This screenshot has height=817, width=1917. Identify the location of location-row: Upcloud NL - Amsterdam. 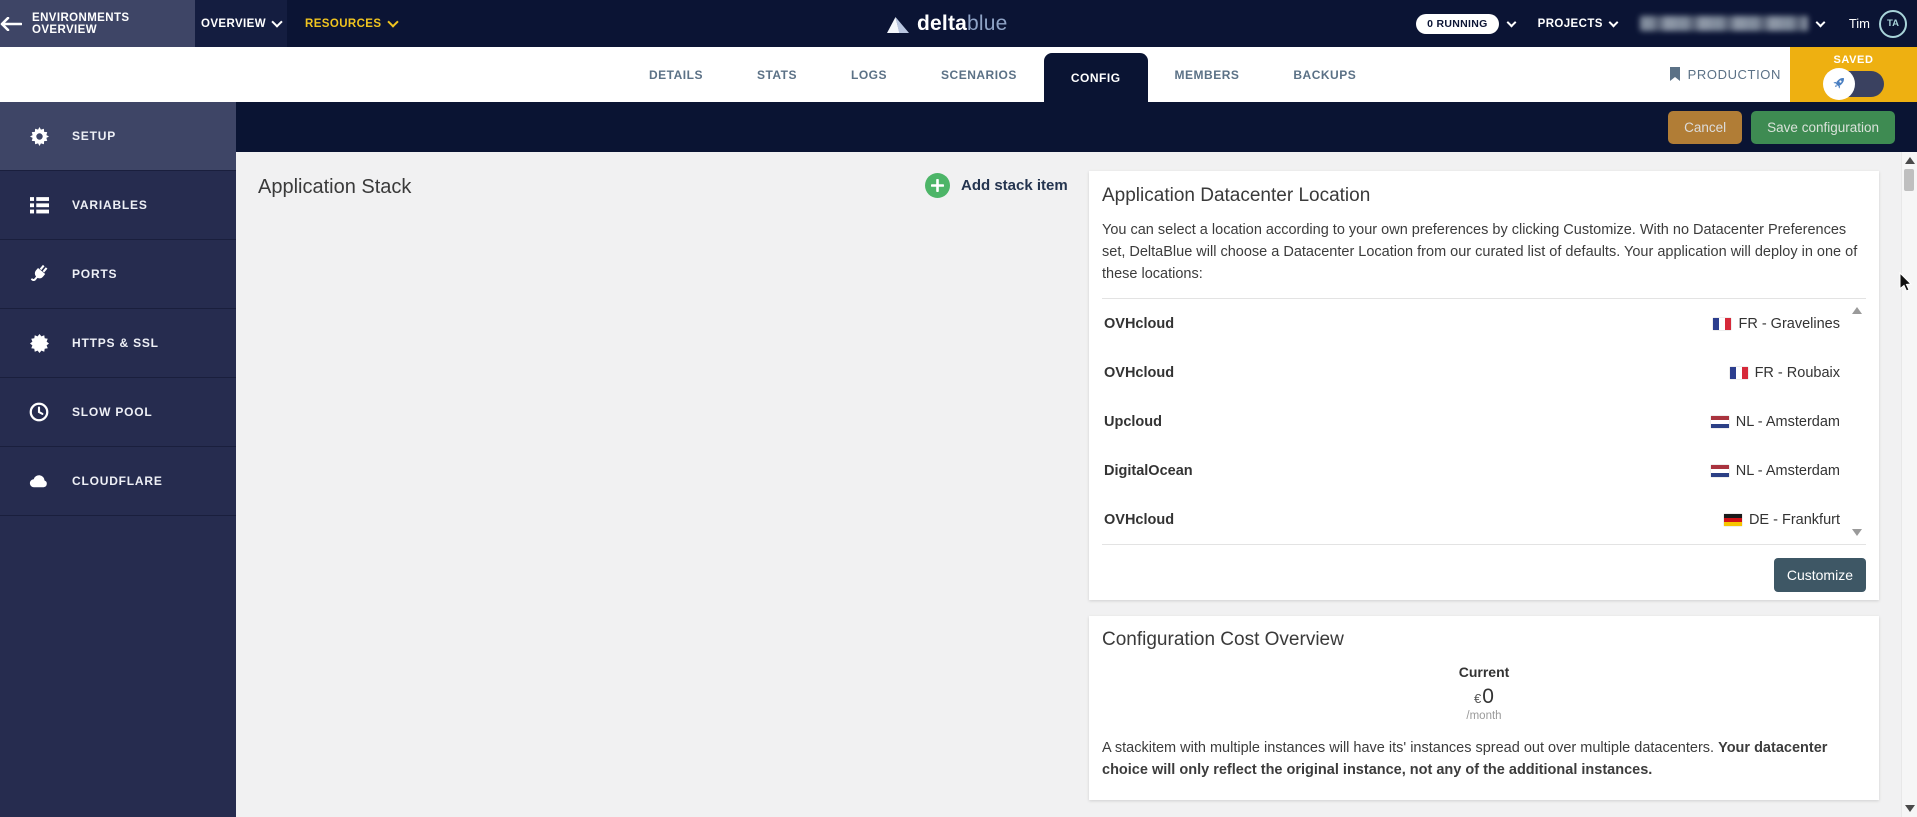
(1484, 421).